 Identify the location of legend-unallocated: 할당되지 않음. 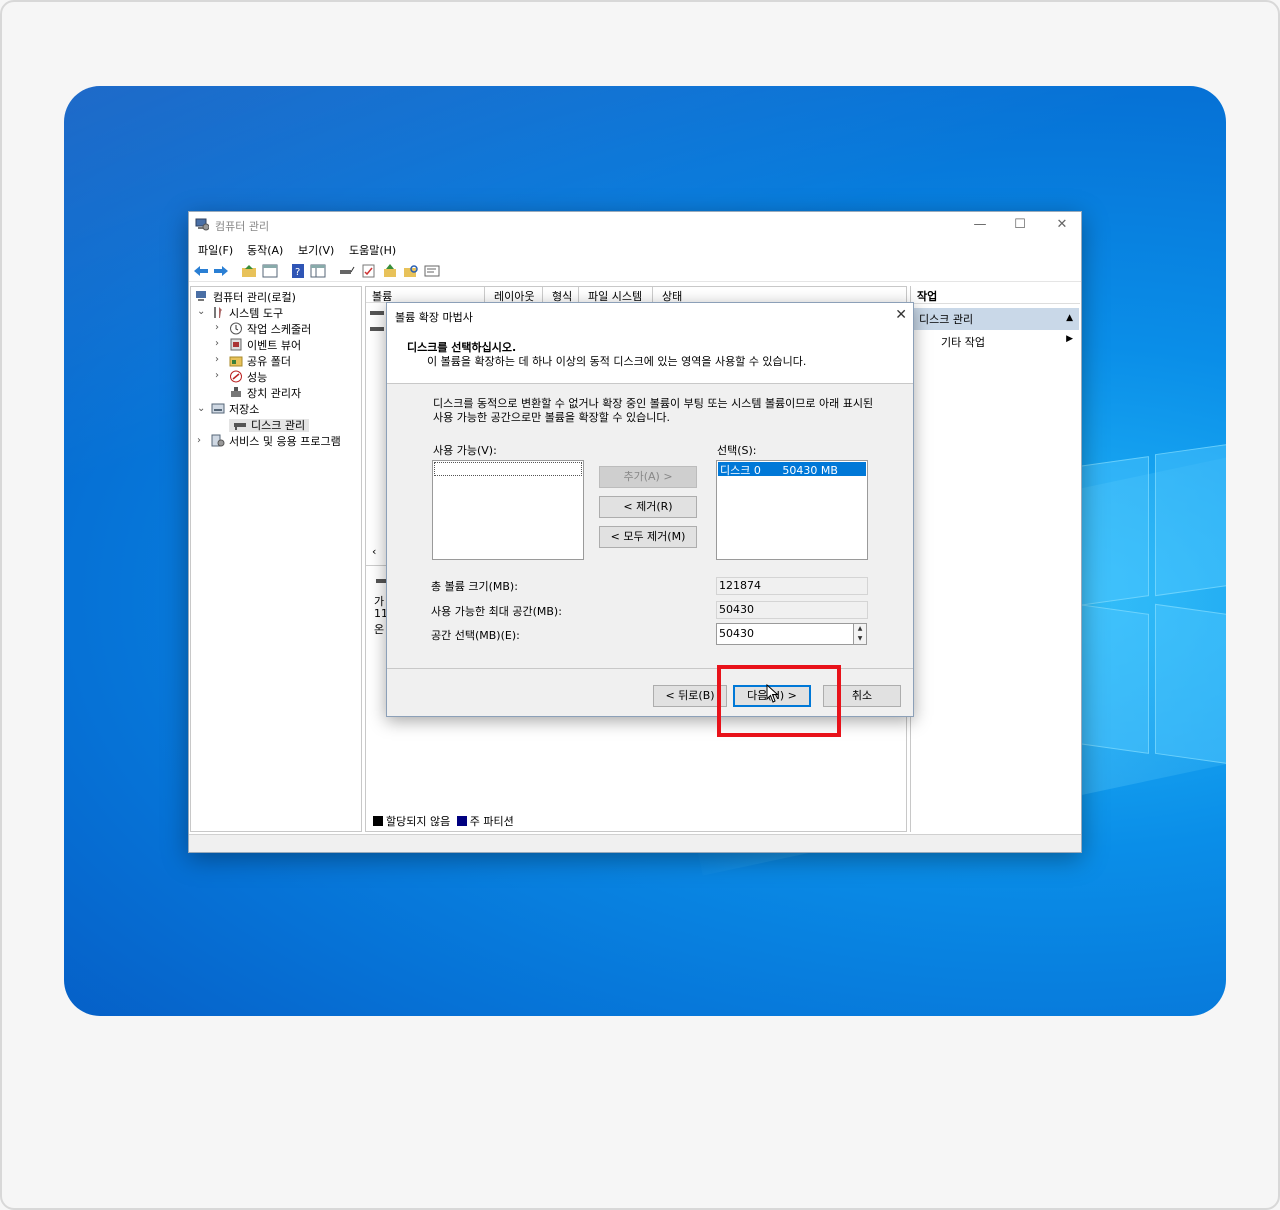
(418, 821).